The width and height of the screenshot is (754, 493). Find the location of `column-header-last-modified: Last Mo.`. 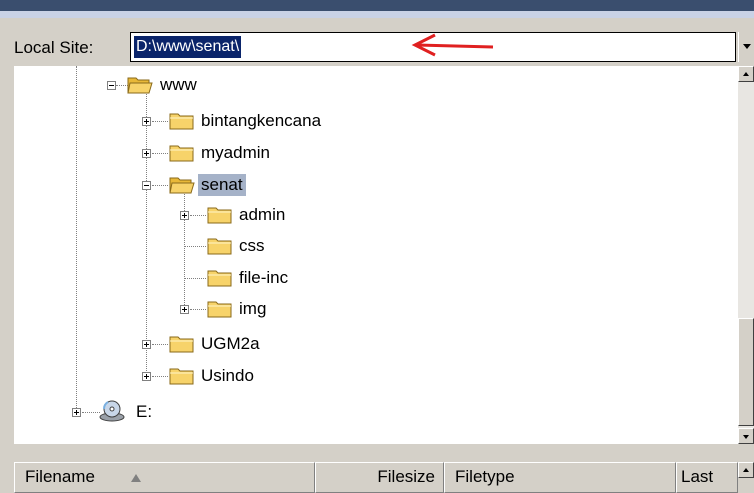

column-header-last-modified: Last Mo. is located at coordinates (707, 477).